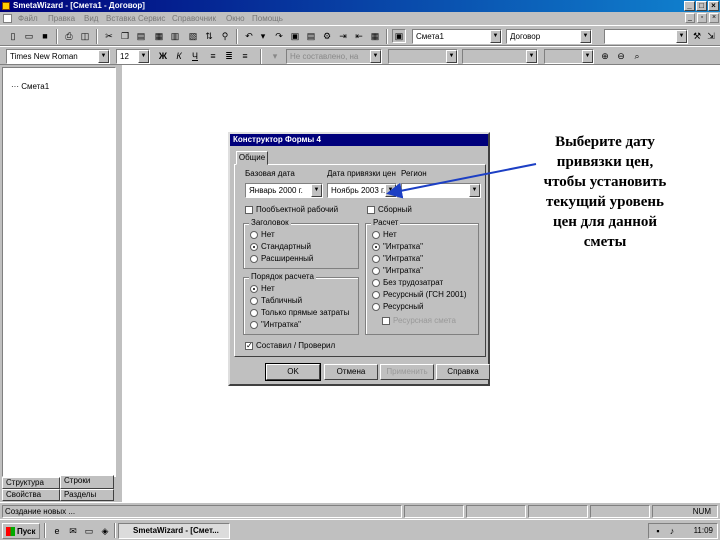  I want to click on underline-button: Ч, so click(195, 56).